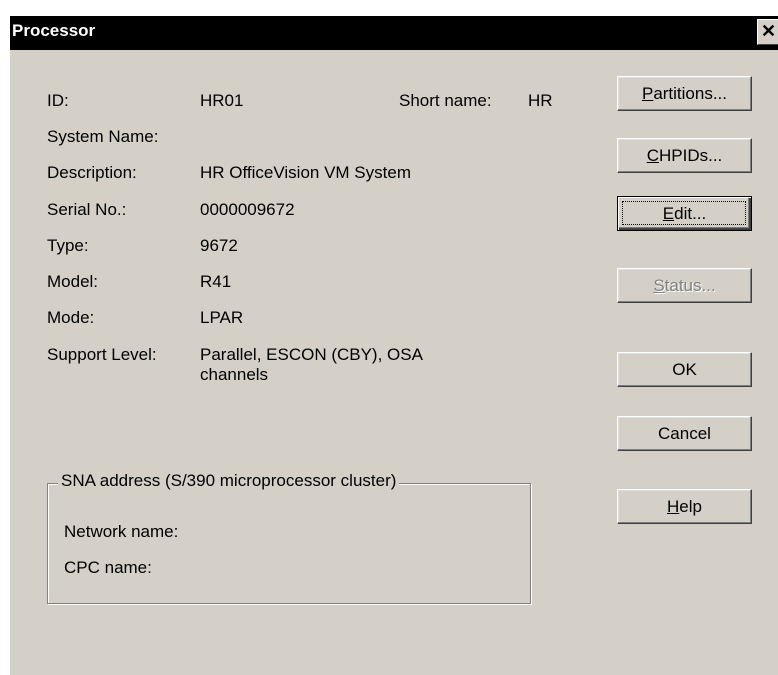 The height and width of the screenshot is (675, 778). What do you see at coordinates (58, 100) in the screenshot?
I see `id-label: ID:` at bounding box center [58, 100].